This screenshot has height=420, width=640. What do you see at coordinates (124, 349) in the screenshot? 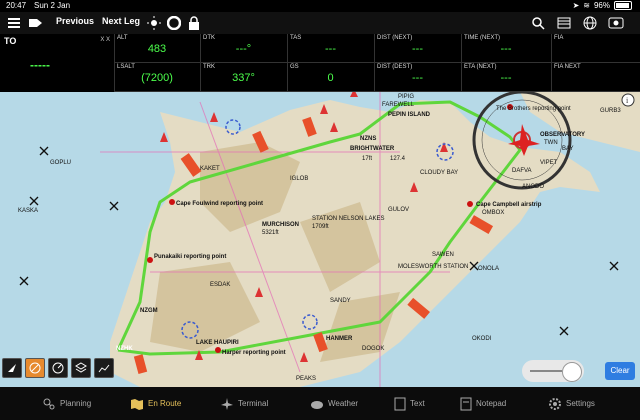
I see `label-nzhk: NZHK` at bounding box center [124, 349].